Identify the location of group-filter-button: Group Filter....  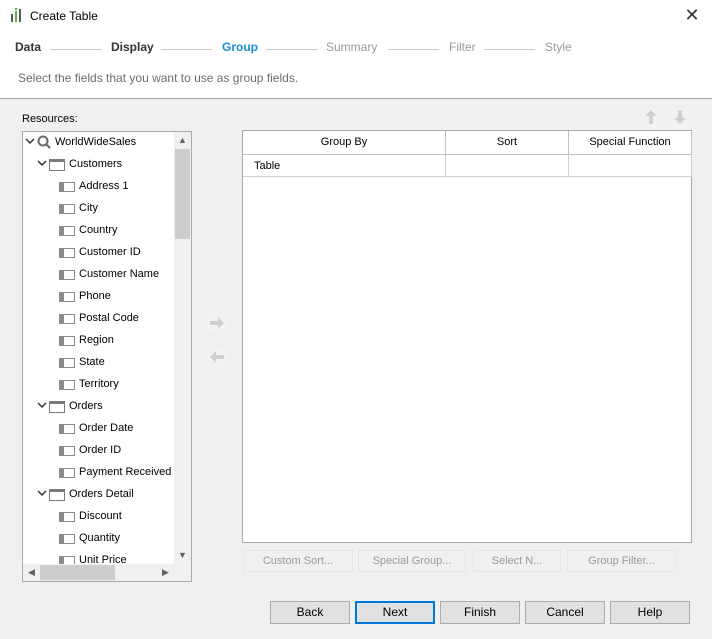
(621, 561).